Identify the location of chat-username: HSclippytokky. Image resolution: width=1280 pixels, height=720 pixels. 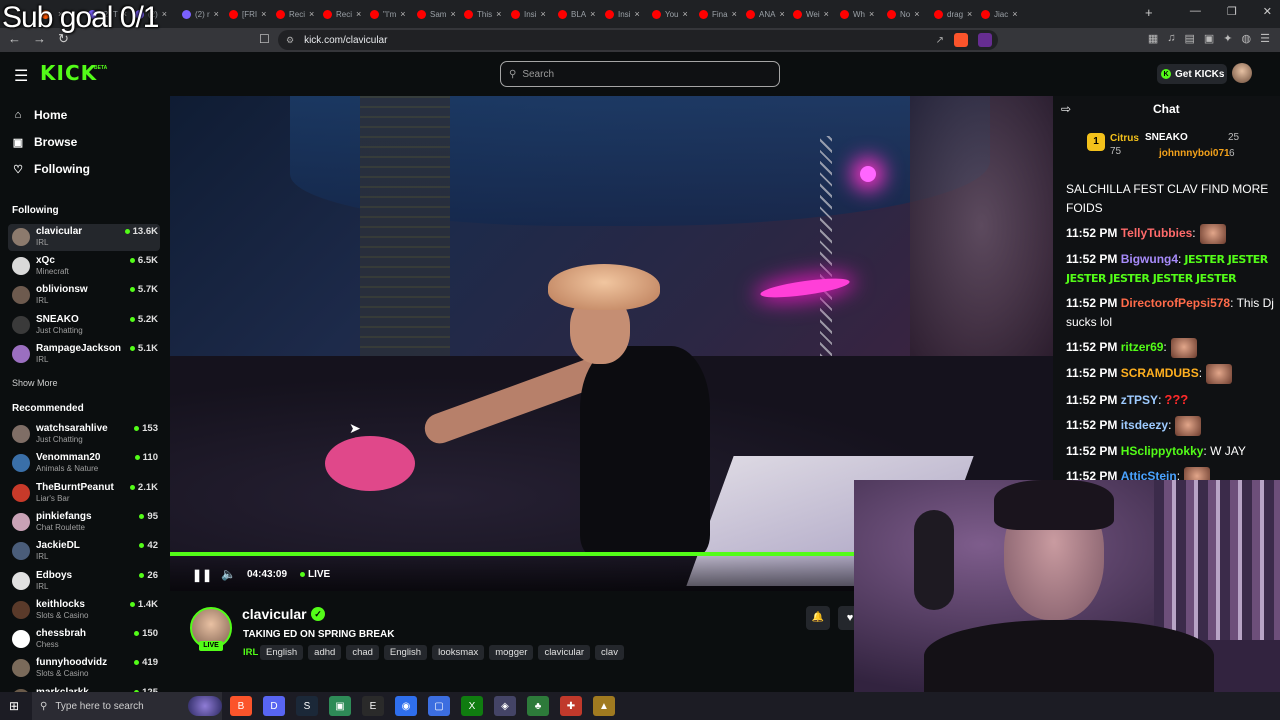
(1162, 451).